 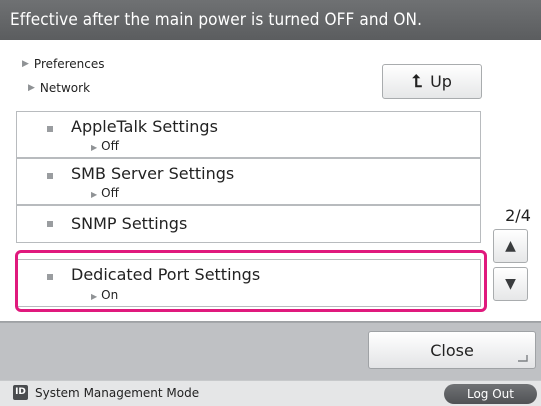 What do you see at coordinates (63, 76) in the screenshot?
I see `breadcrumb: ▶ Preferences ▶ Network` at bounding box center [63, 76].